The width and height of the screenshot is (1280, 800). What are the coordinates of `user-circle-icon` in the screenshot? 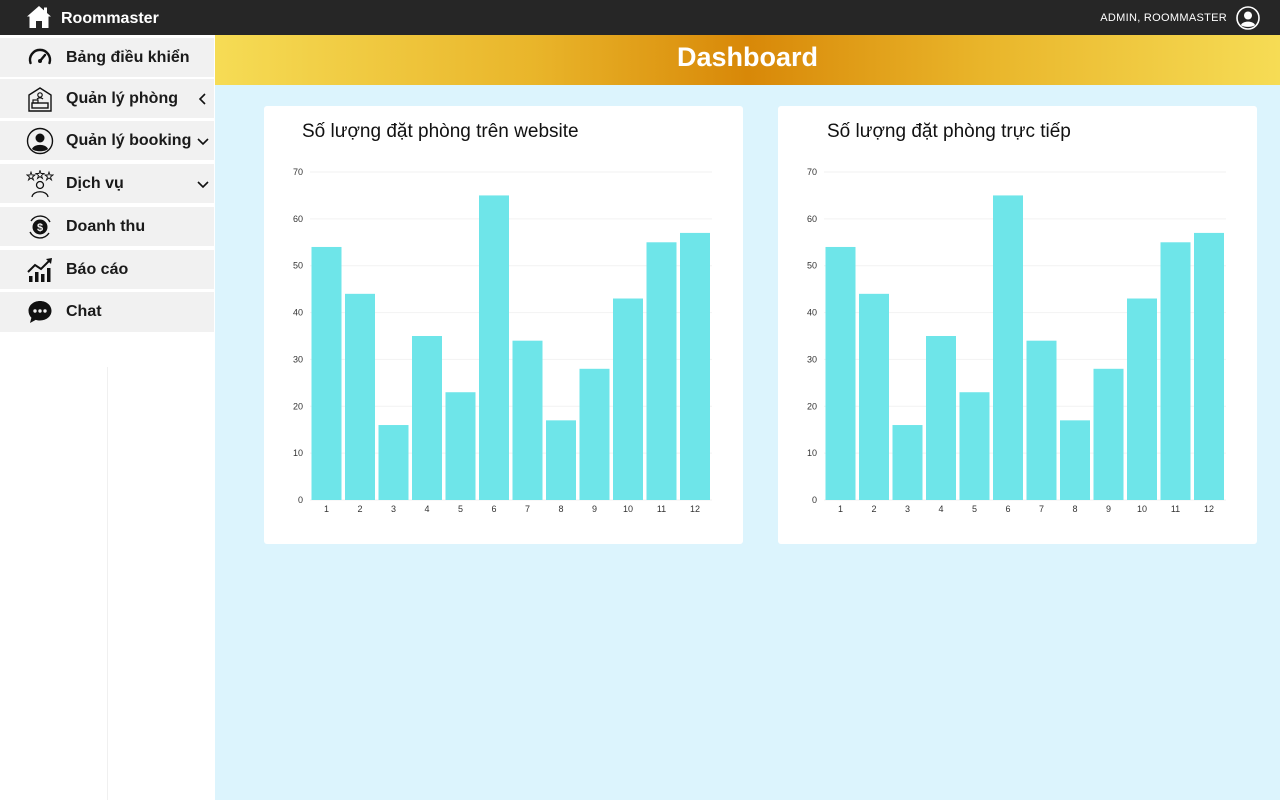 It's located at (40, 141).